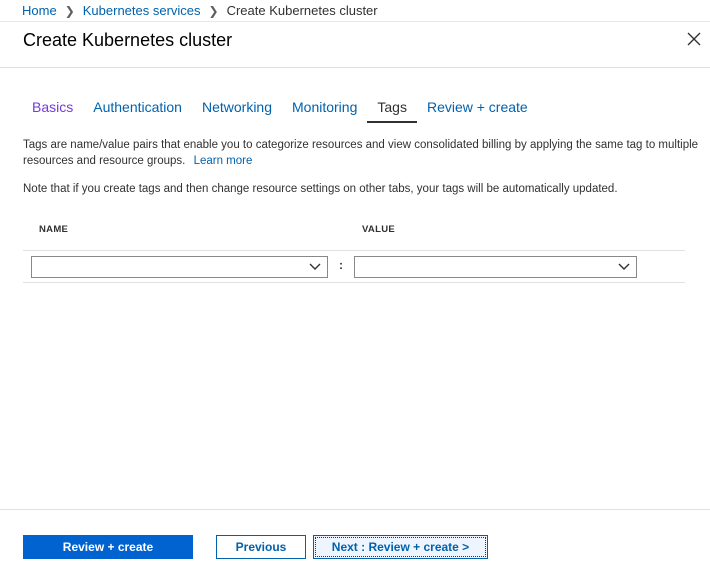  Describe the element at coordinates (108, 547) in the screenshot. I see `review-create-button: Review + create` at that location.